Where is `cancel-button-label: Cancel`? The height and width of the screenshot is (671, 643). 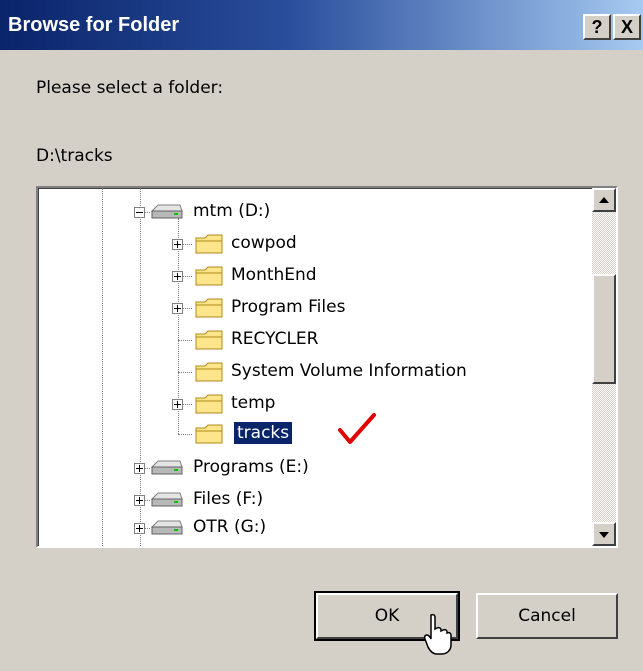 cancel-button-label: Cancel is located at coordinates (547, 616).